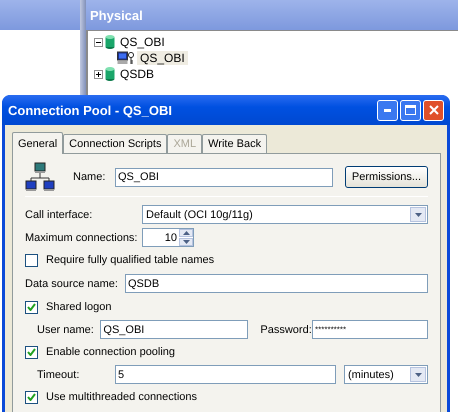 The height and width of the screenshot is (412, 458). What do you see at coordinates (286, 330) in the screenshot?
I see `field-label: Password:` at bounding box center [286, 330].